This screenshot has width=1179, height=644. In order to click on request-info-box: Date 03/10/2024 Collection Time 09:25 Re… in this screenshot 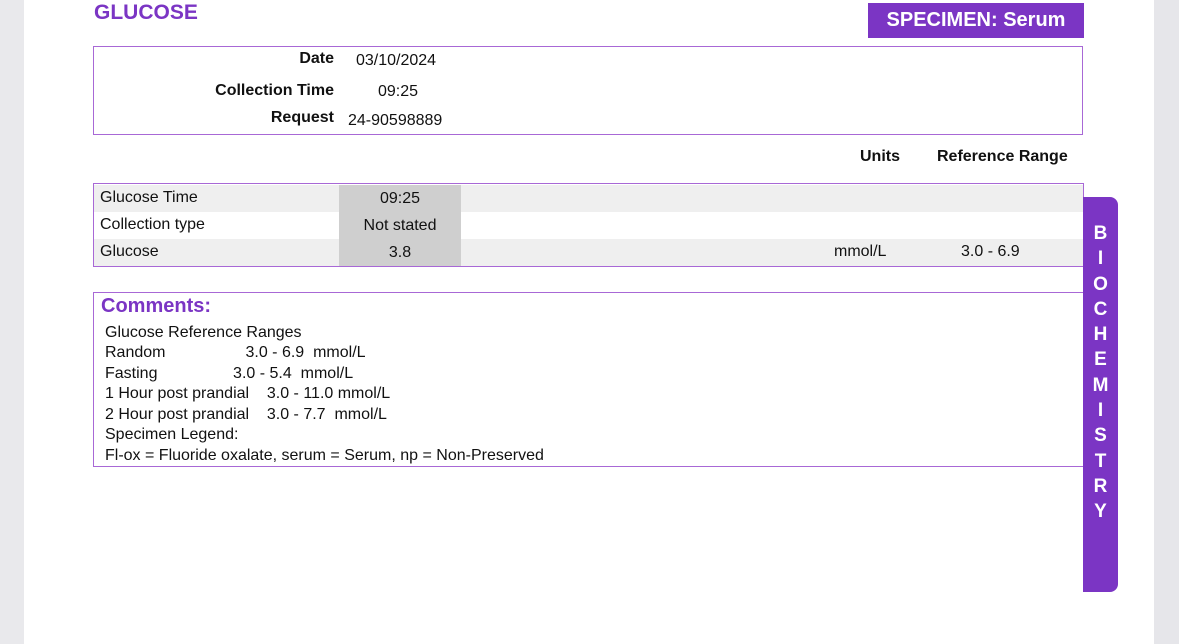, I will do `click(588, 90)`.